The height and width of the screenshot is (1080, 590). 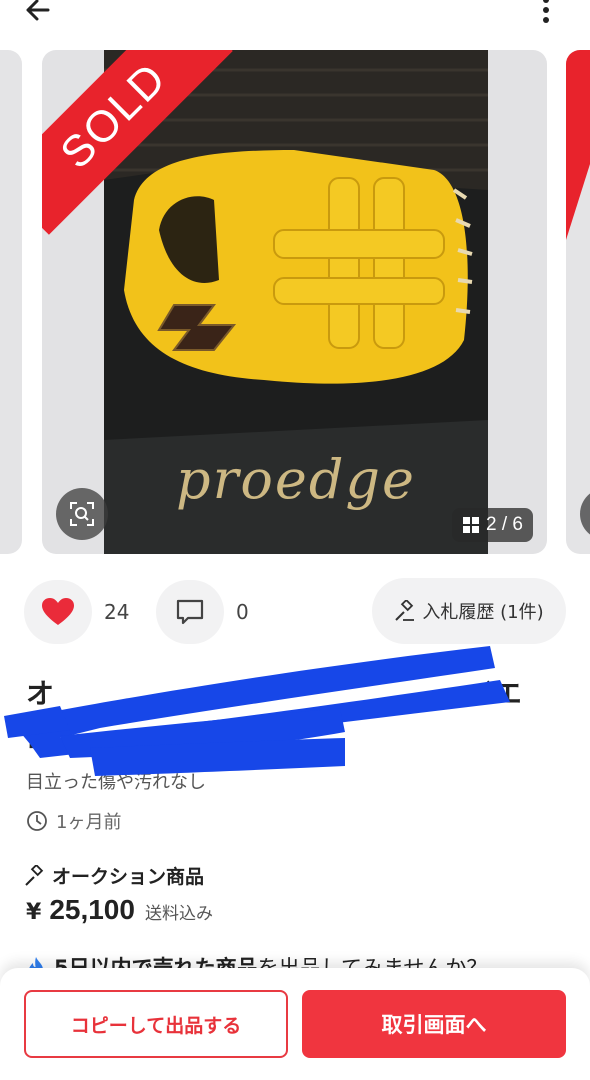 What do you see at coordinates (471, 525) in the screenshot?
I see `grid-icon` at bounding box center [471, 525].